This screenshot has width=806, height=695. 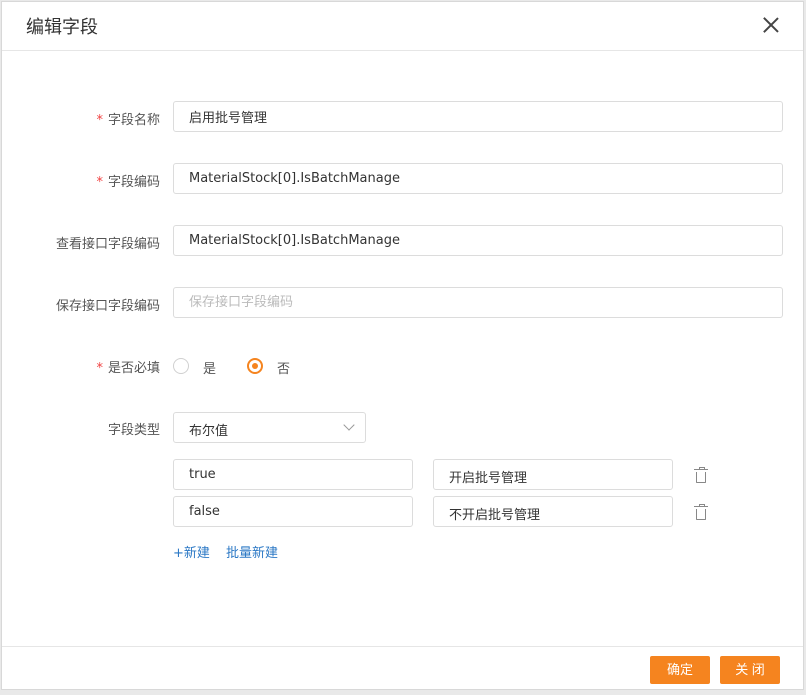 I want to click on radio-no-label: 否, so click(x=283, y=367).